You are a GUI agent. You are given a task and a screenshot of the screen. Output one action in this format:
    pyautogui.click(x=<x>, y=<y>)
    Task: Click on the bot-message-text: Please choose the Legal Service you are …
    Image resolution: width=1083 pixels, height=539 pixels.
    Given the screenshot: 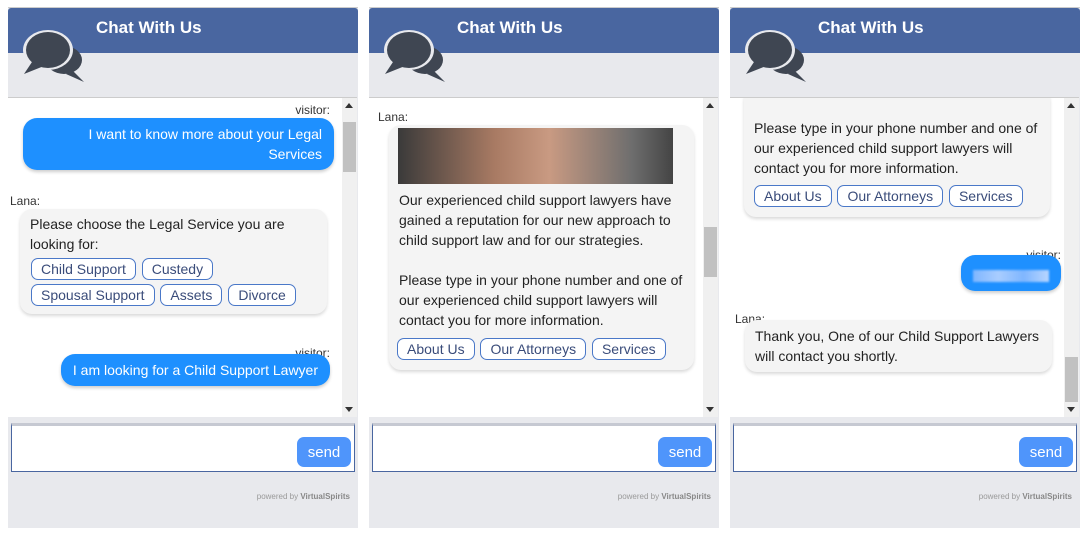 What is the action you would take?
    pyautogui.click(x=157, y=234)
    